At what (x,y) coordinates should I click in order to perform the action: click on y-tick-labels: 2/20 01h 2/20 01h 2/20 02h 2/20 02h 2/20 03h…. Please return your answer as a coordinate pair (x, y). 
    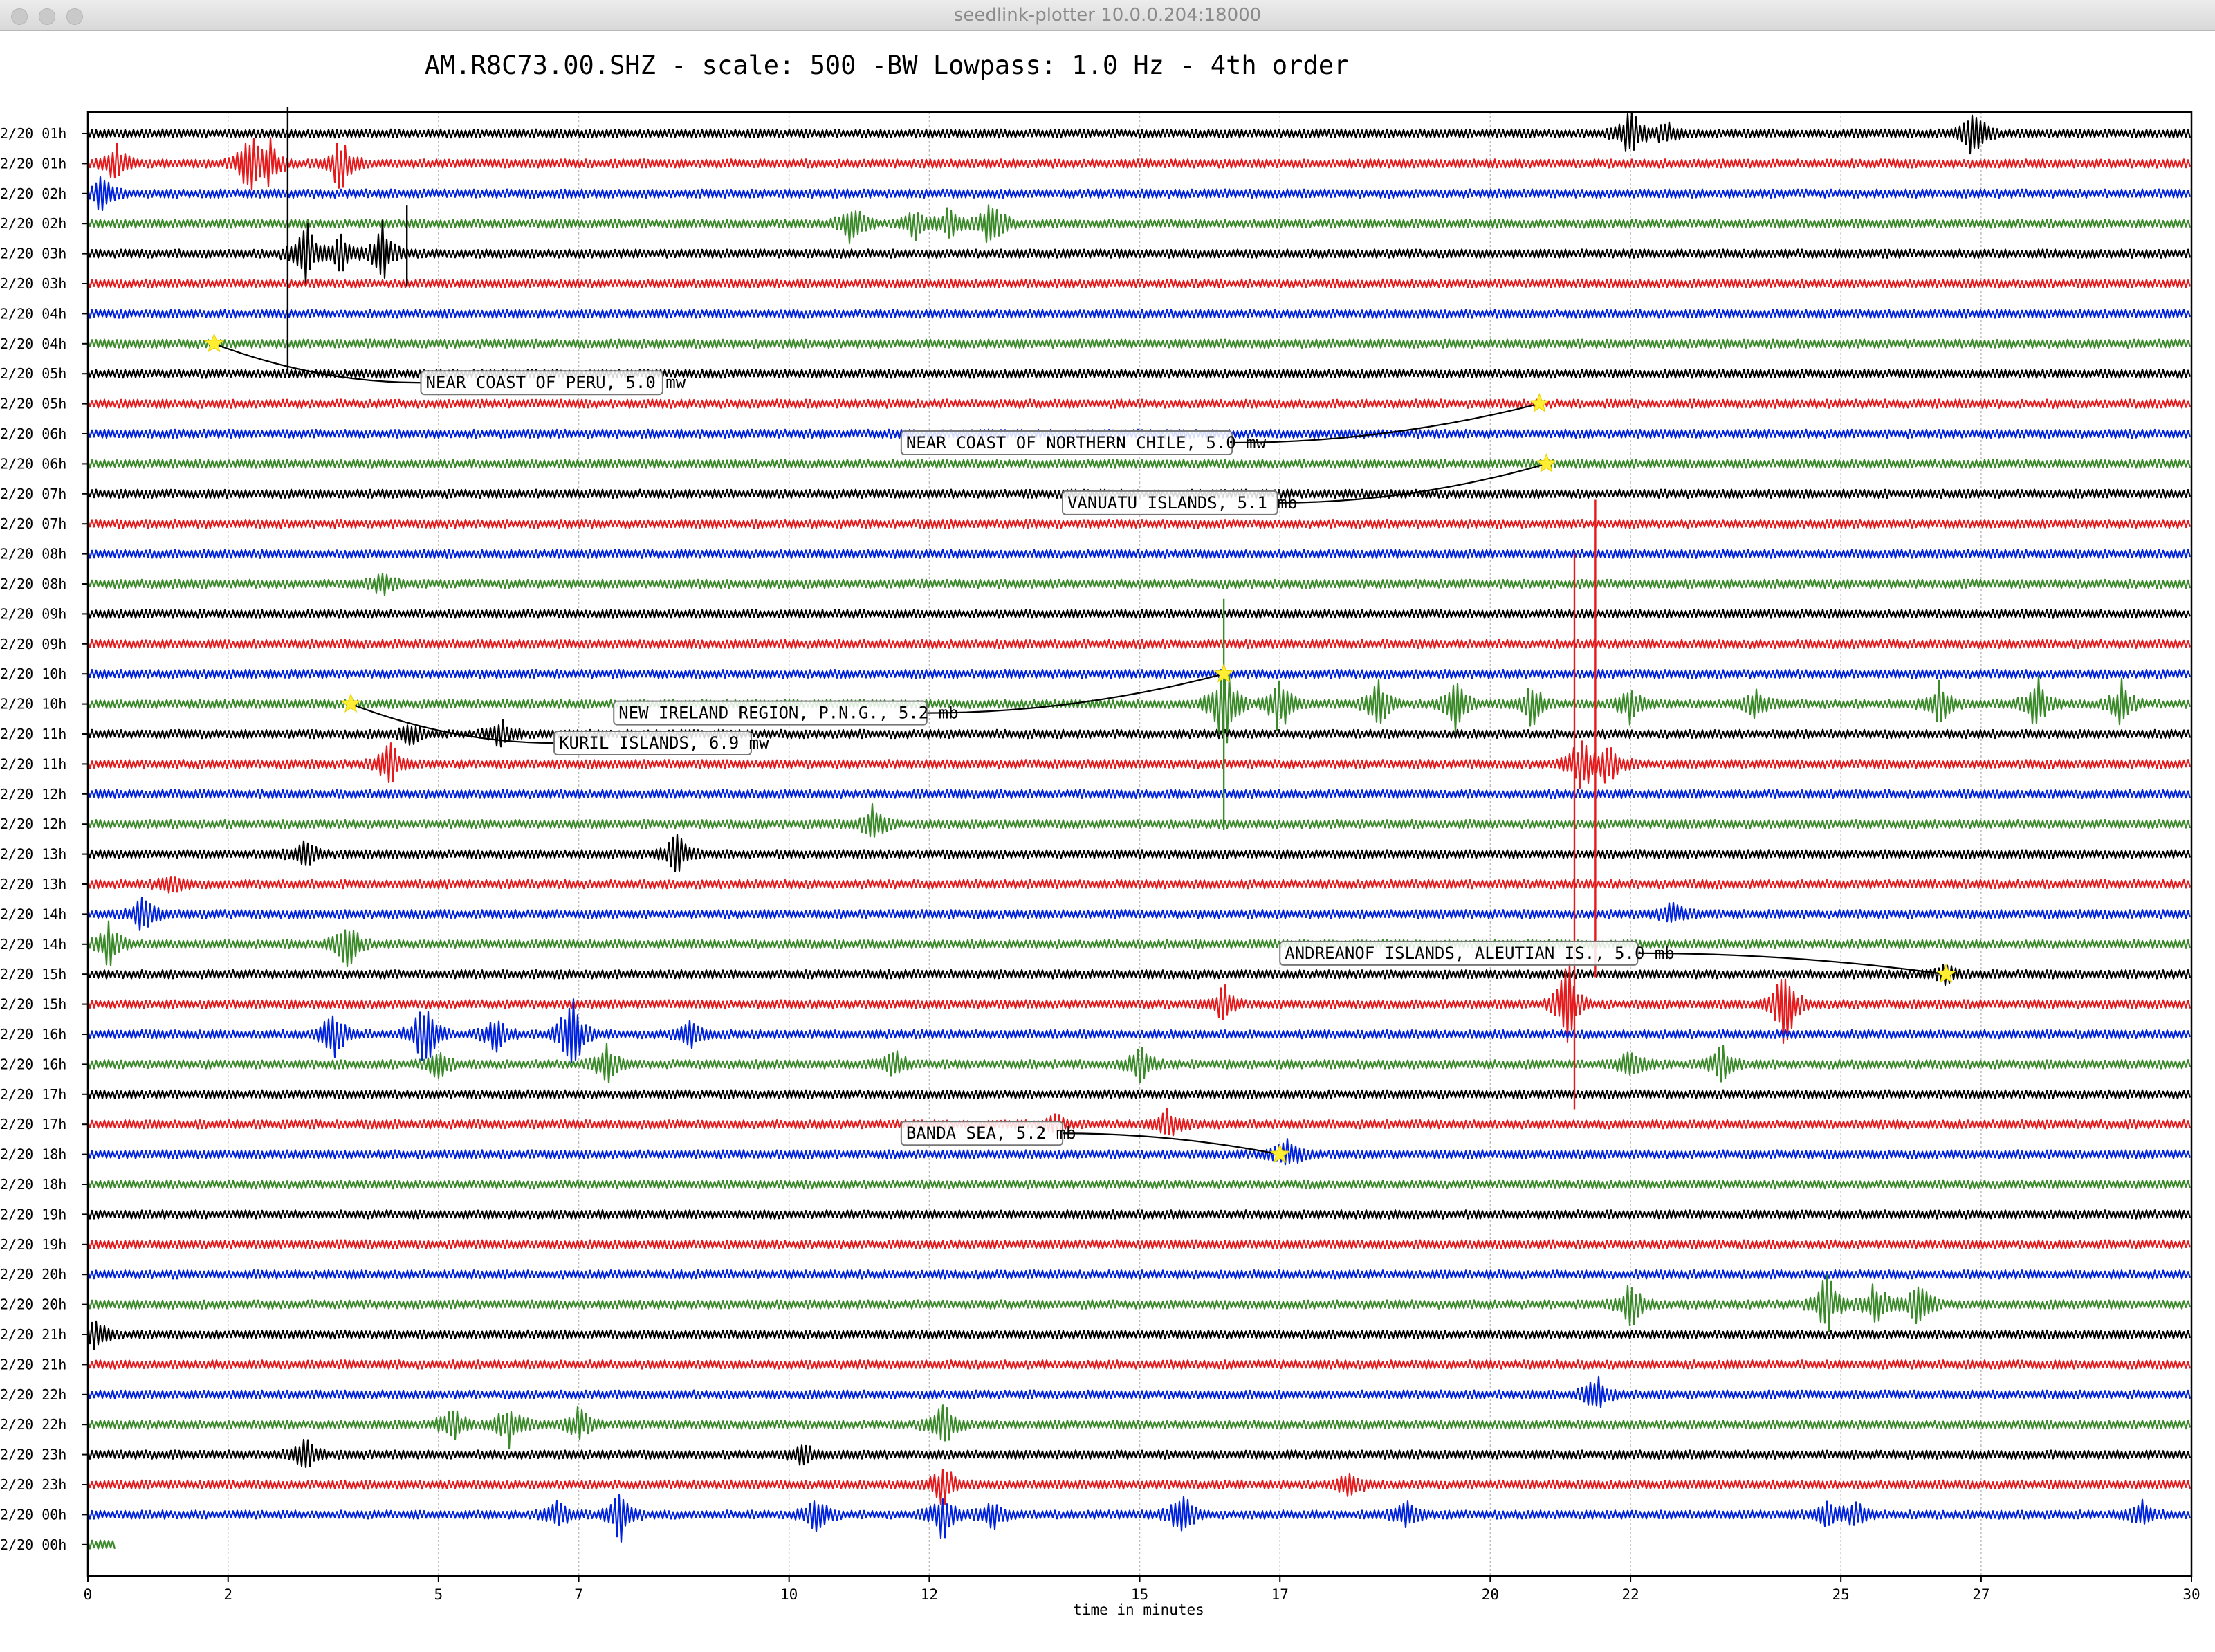
    Looking at the image, I should click on (44, 839).